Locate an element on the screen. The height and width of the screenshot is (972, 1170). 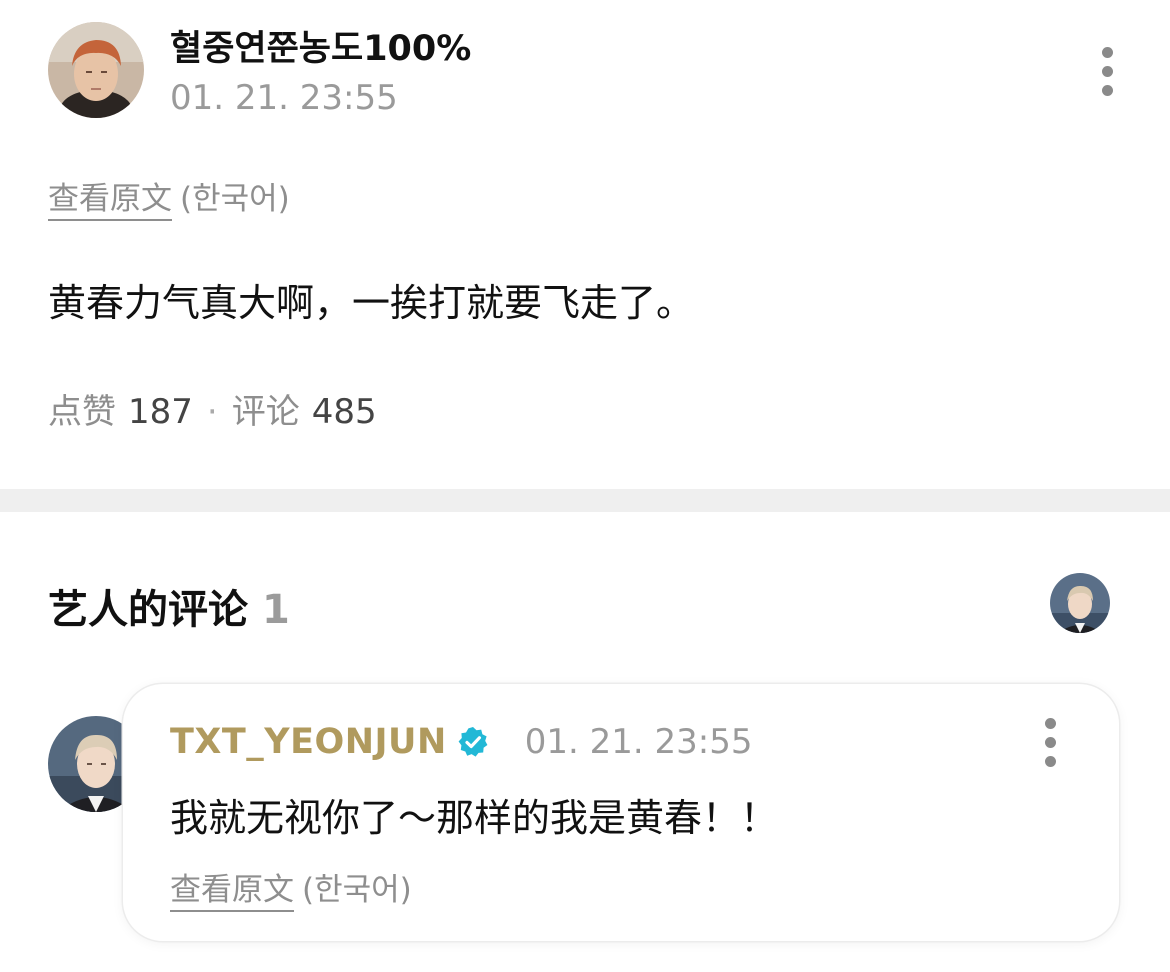
comment-view-original: 查看原文 (한국어) is located at coordinates (291, 886).